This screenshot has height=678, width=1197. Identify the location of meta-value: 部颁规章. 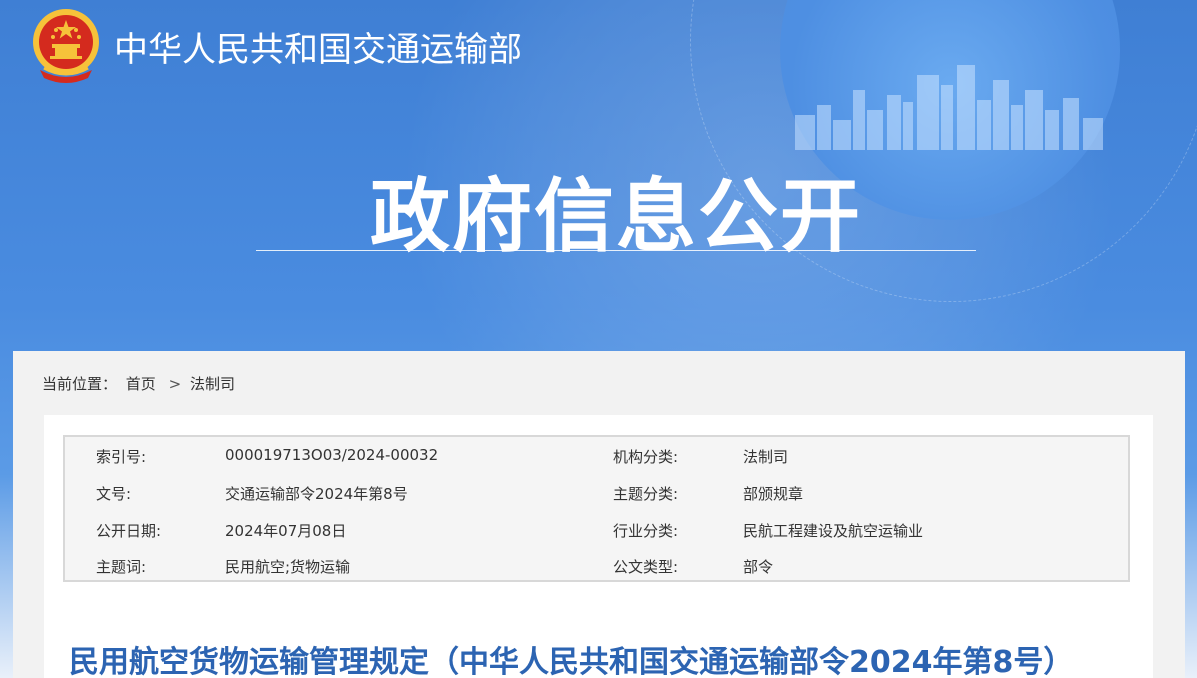
(773, 494).